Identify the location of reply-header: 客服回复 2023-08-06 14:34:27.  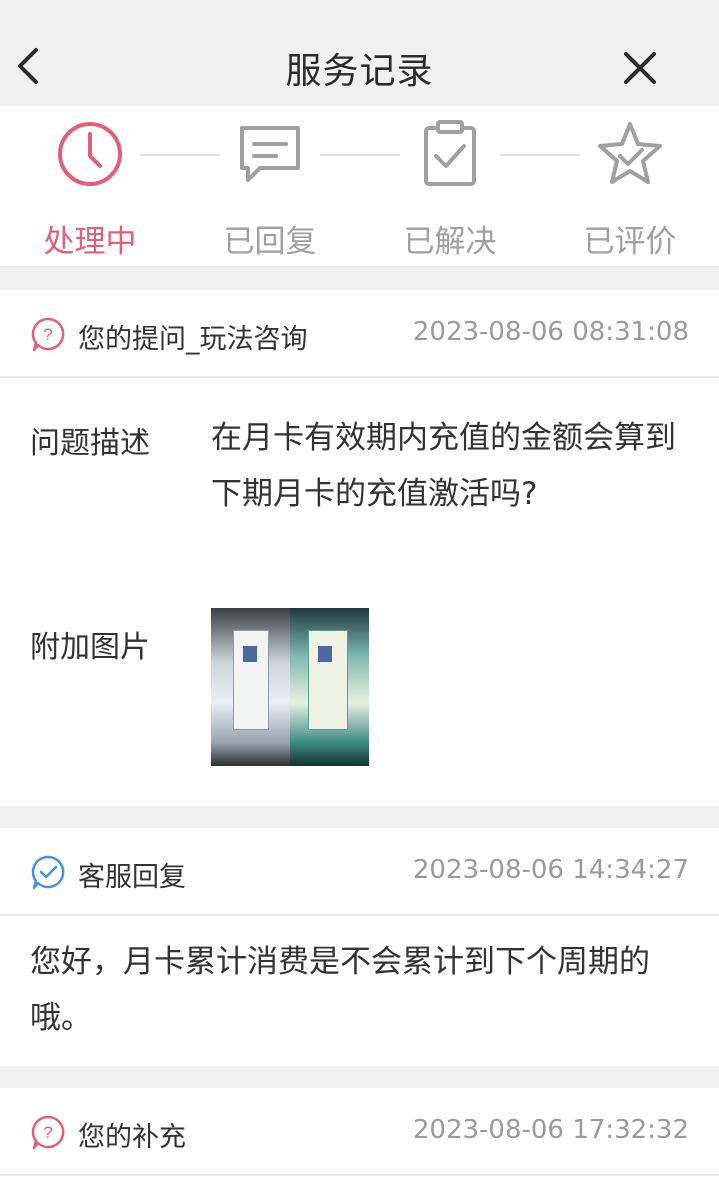
(359, 872).